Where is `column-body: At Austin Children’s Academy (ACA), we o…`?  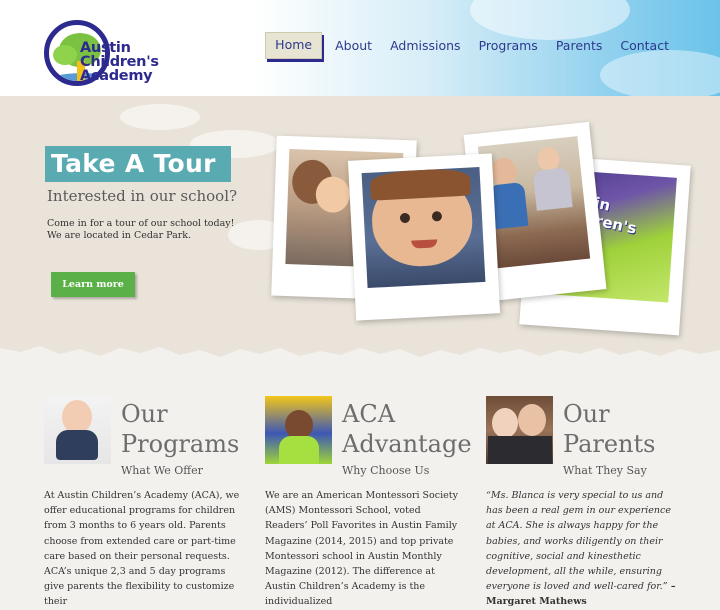
column-body: At Austin Children’s Academy (ACA), we o… is located at coordinates (142, 549).